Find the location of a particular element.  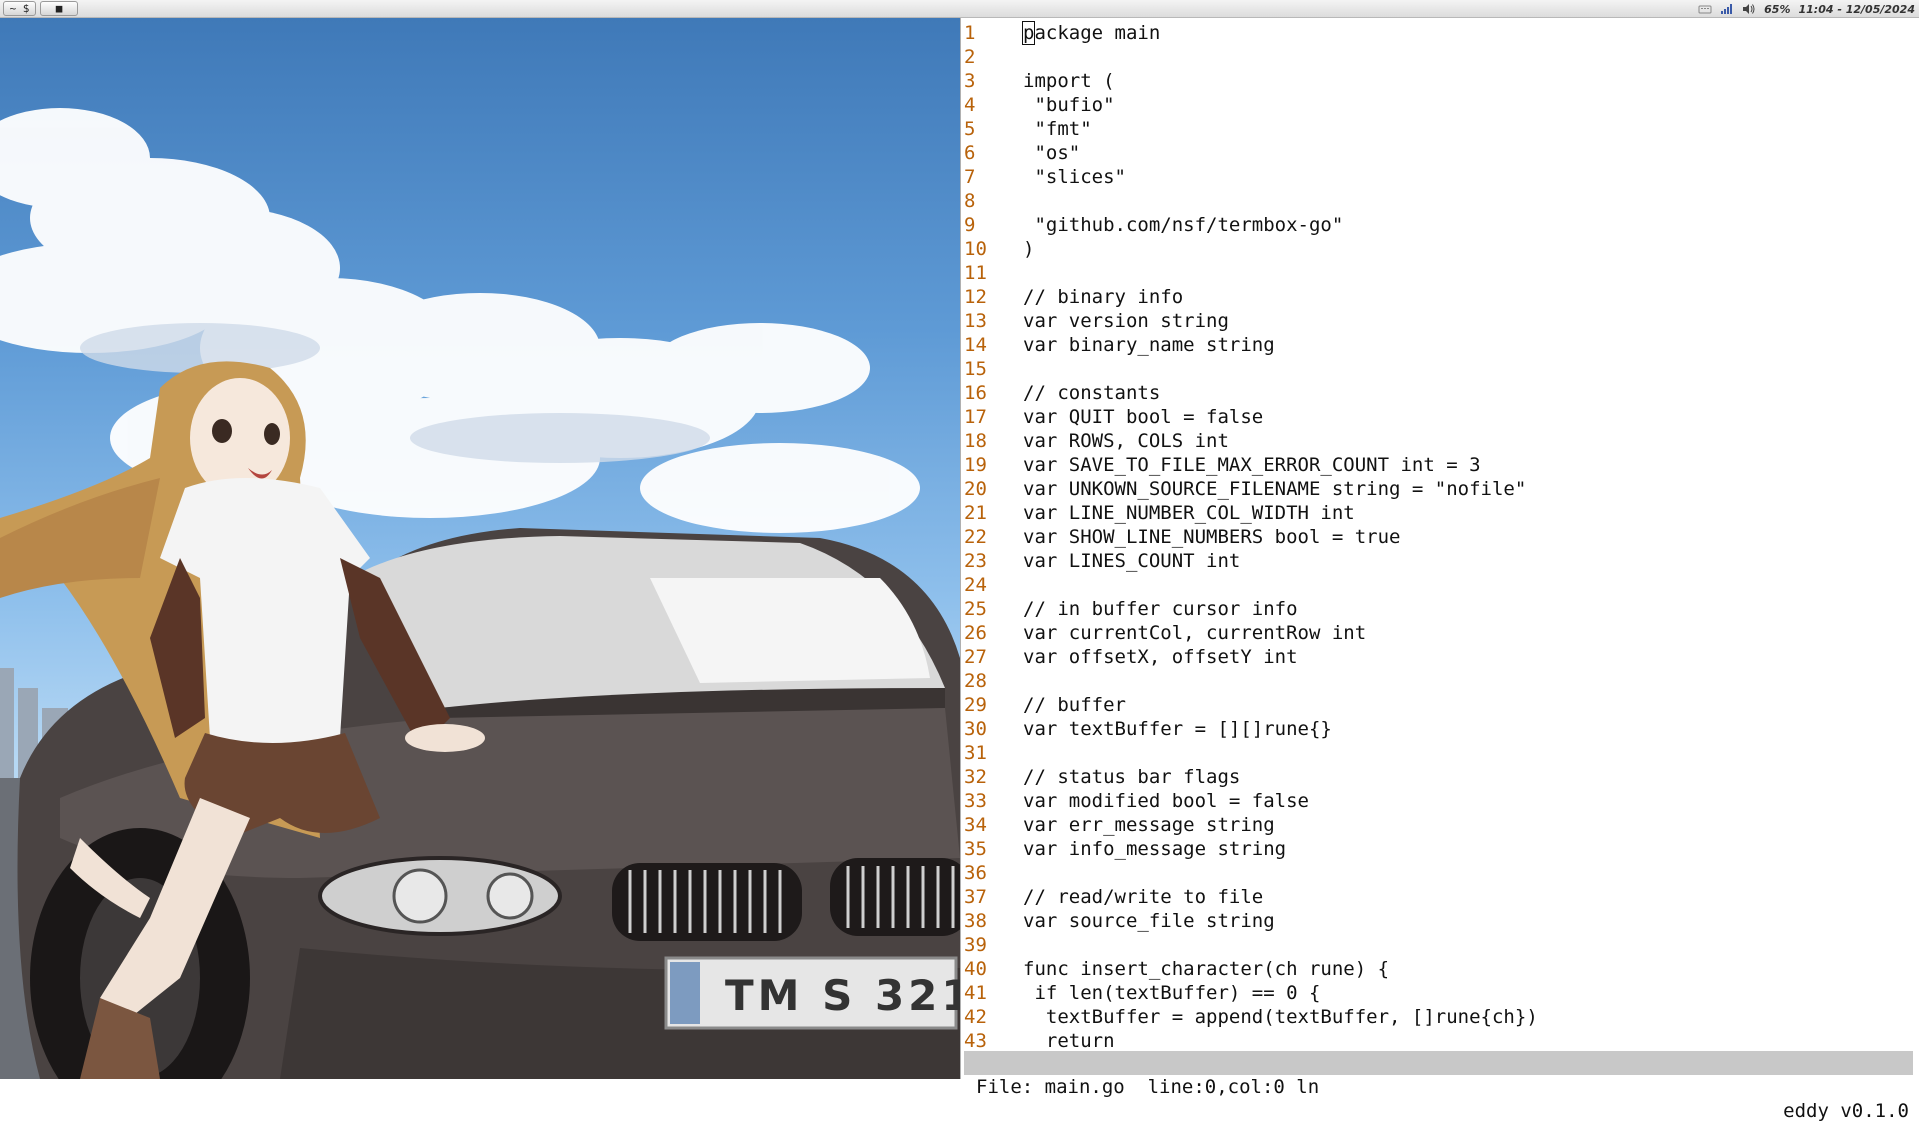

line-number: 21 is located at coordinates (975, 513).